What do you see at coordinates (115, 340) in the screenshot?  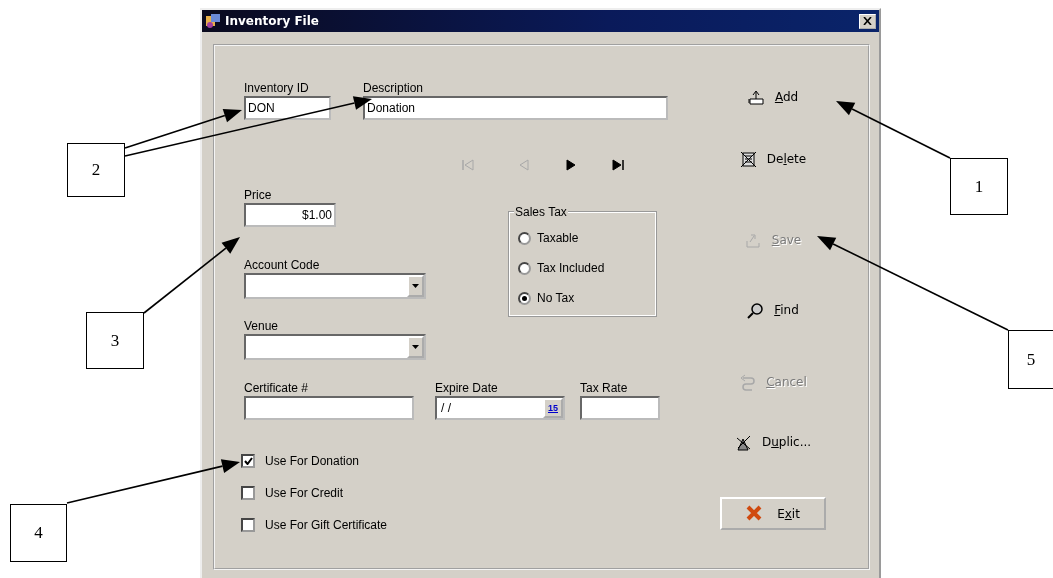 I see `callout-label: 3` at bounding box center [115, 340].